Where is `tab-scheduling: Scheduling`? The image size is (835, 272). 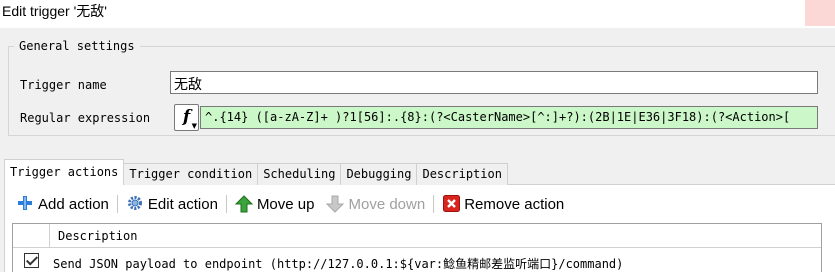
tab-scheduling: Scheduling is located at coordinates (299, 174).